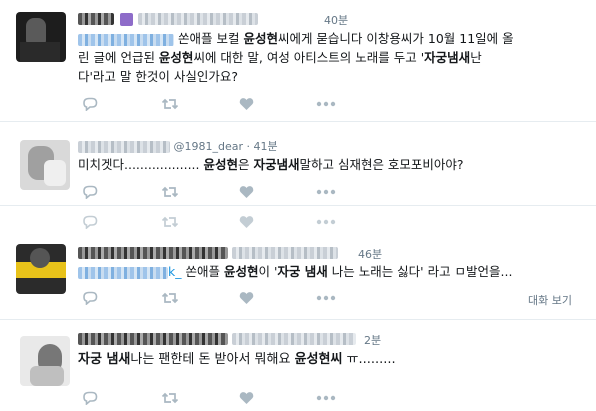  I want to click on tweet-time: 40분, so click(336, 20).